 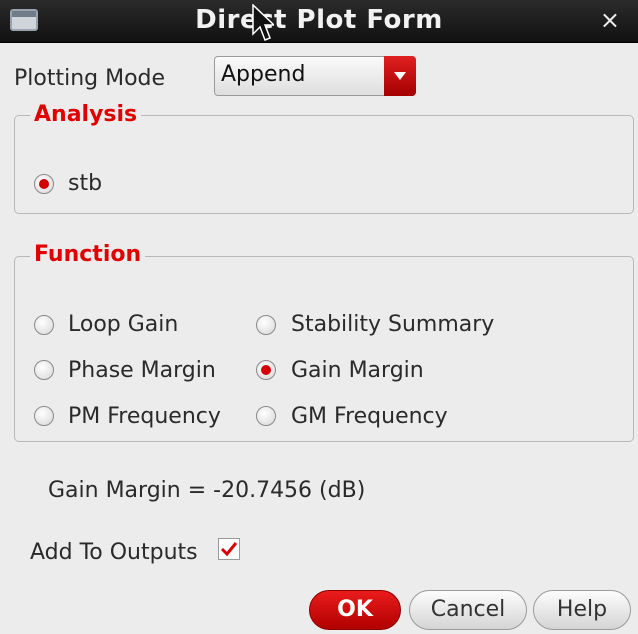 What do you see at coordinates (114, 552) in the screenshot?
I see `add-to-outputs-label: Add To Outputs` at bounding box center [114, 552].